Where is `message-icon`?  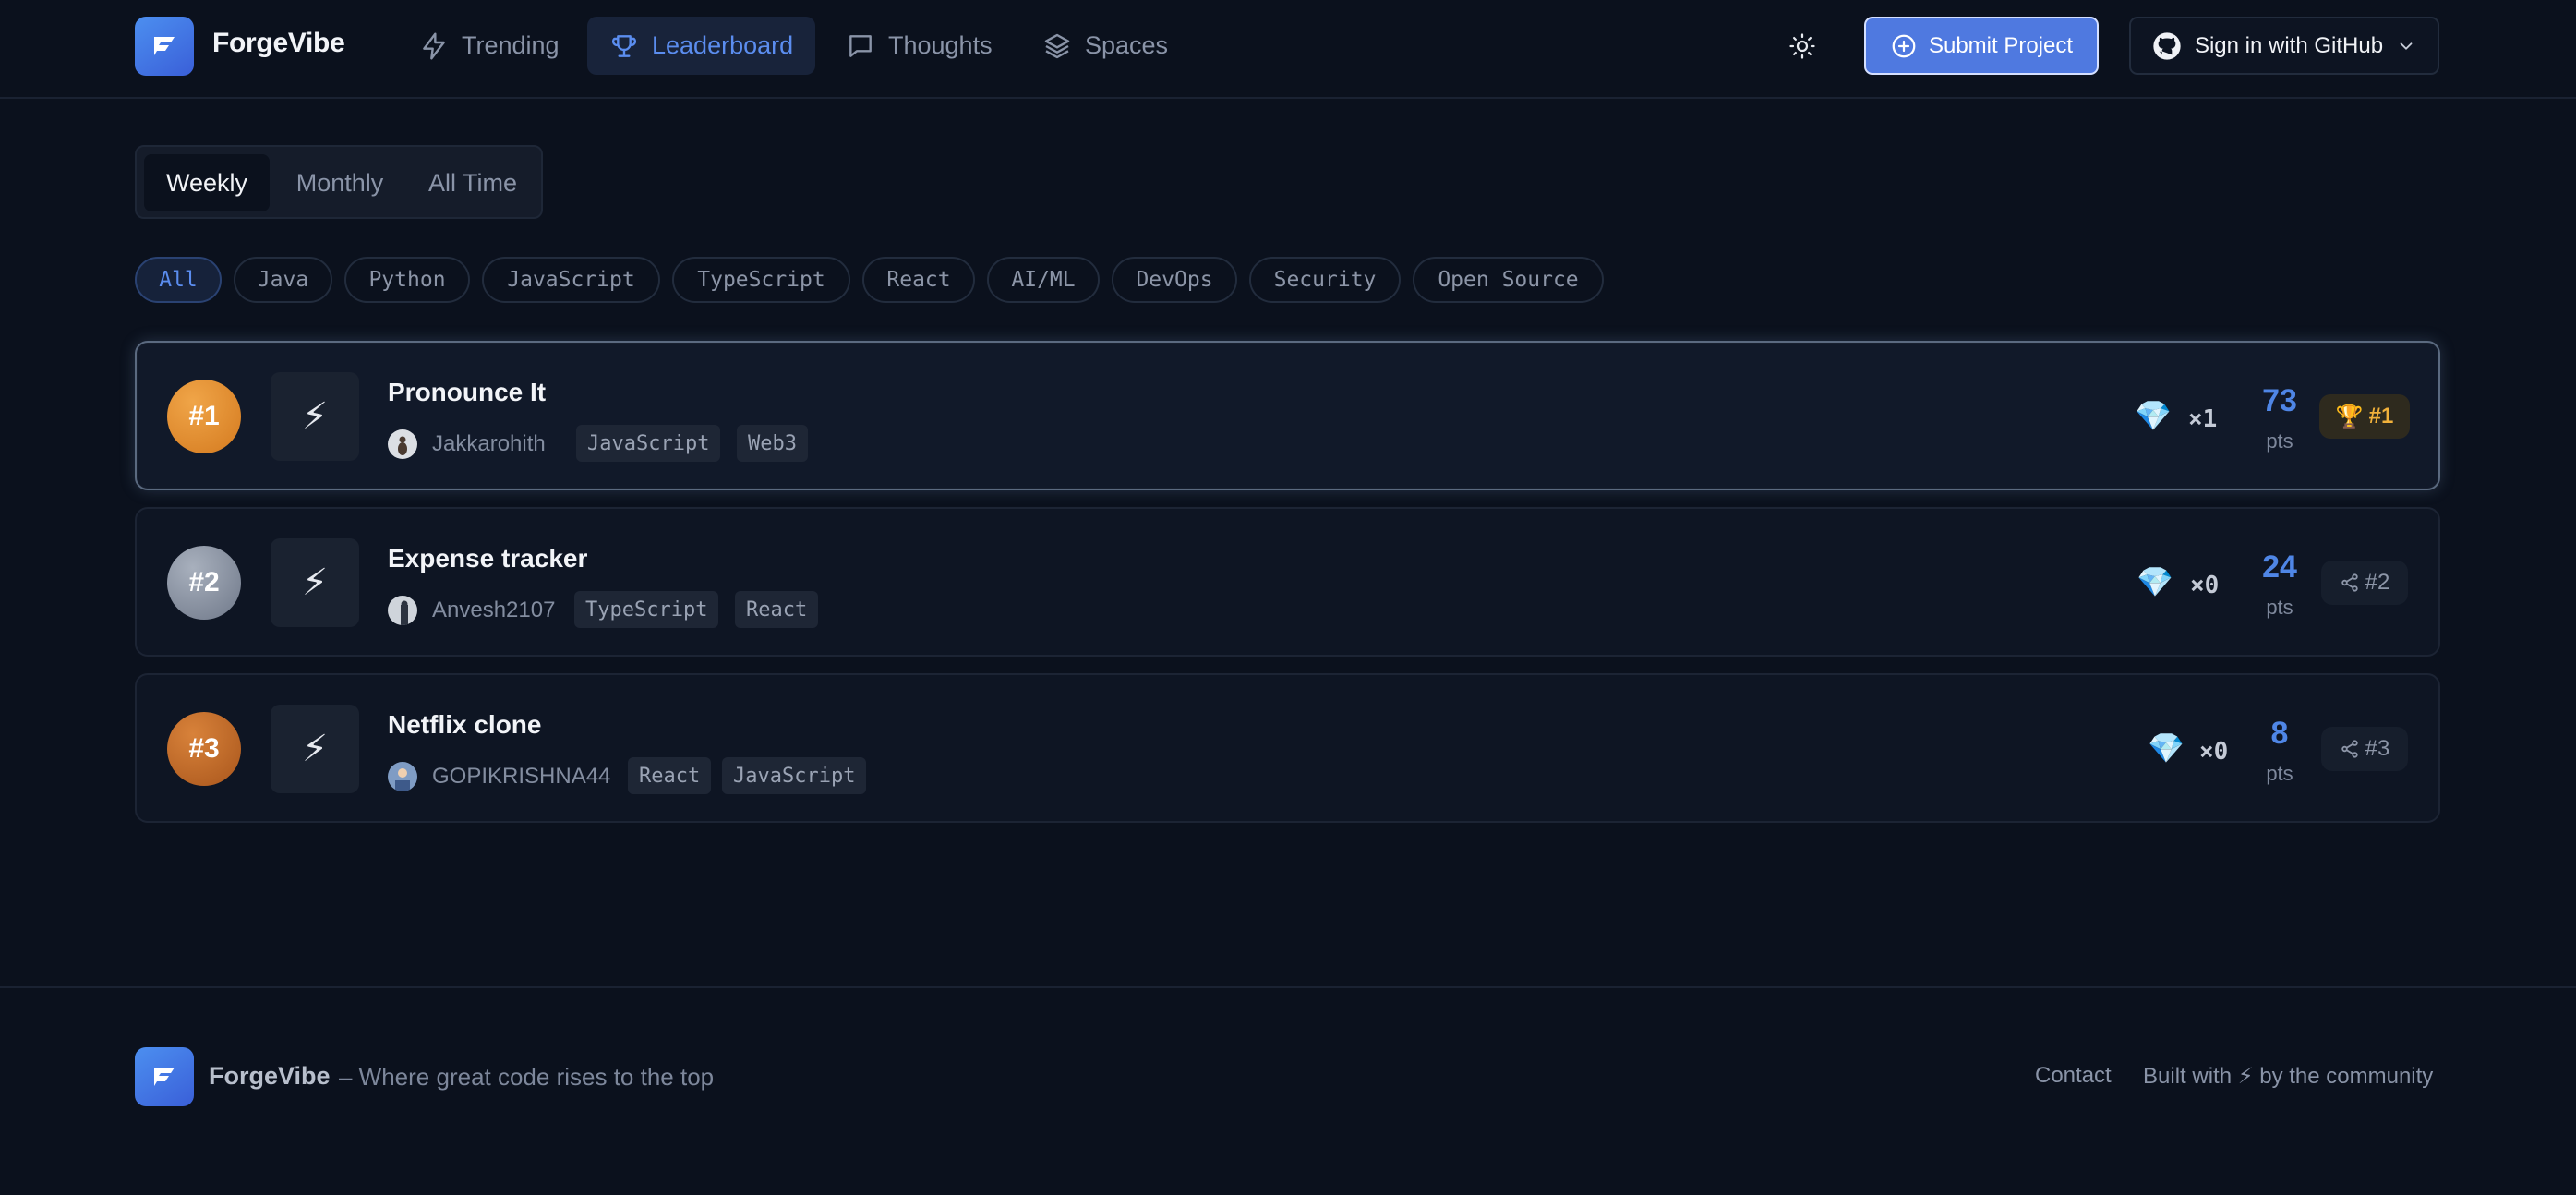 message-icon is located at coordinates (860, 45).